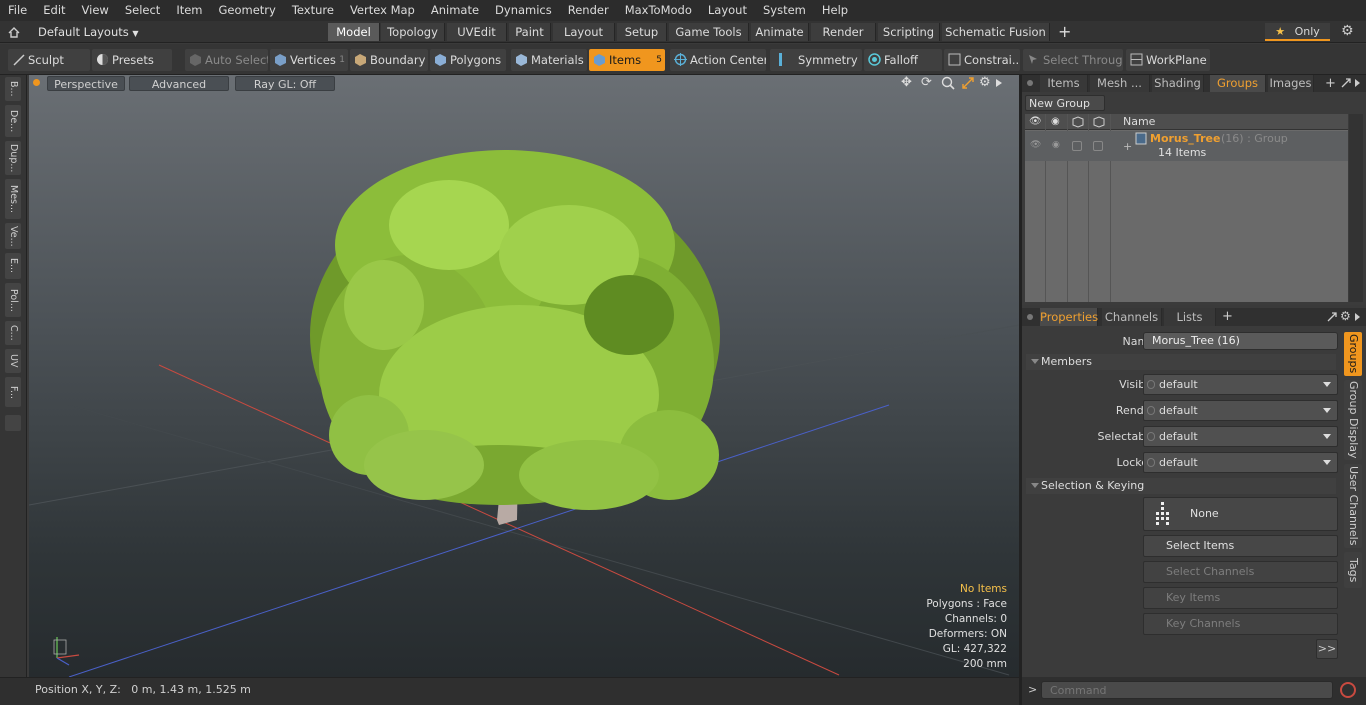 Image resolution: width=1366 pixels, height=705 pixels. Describe the element at coordinates (1065, 103) in the screenshot. I see `new-group-button: New Group` at that location.